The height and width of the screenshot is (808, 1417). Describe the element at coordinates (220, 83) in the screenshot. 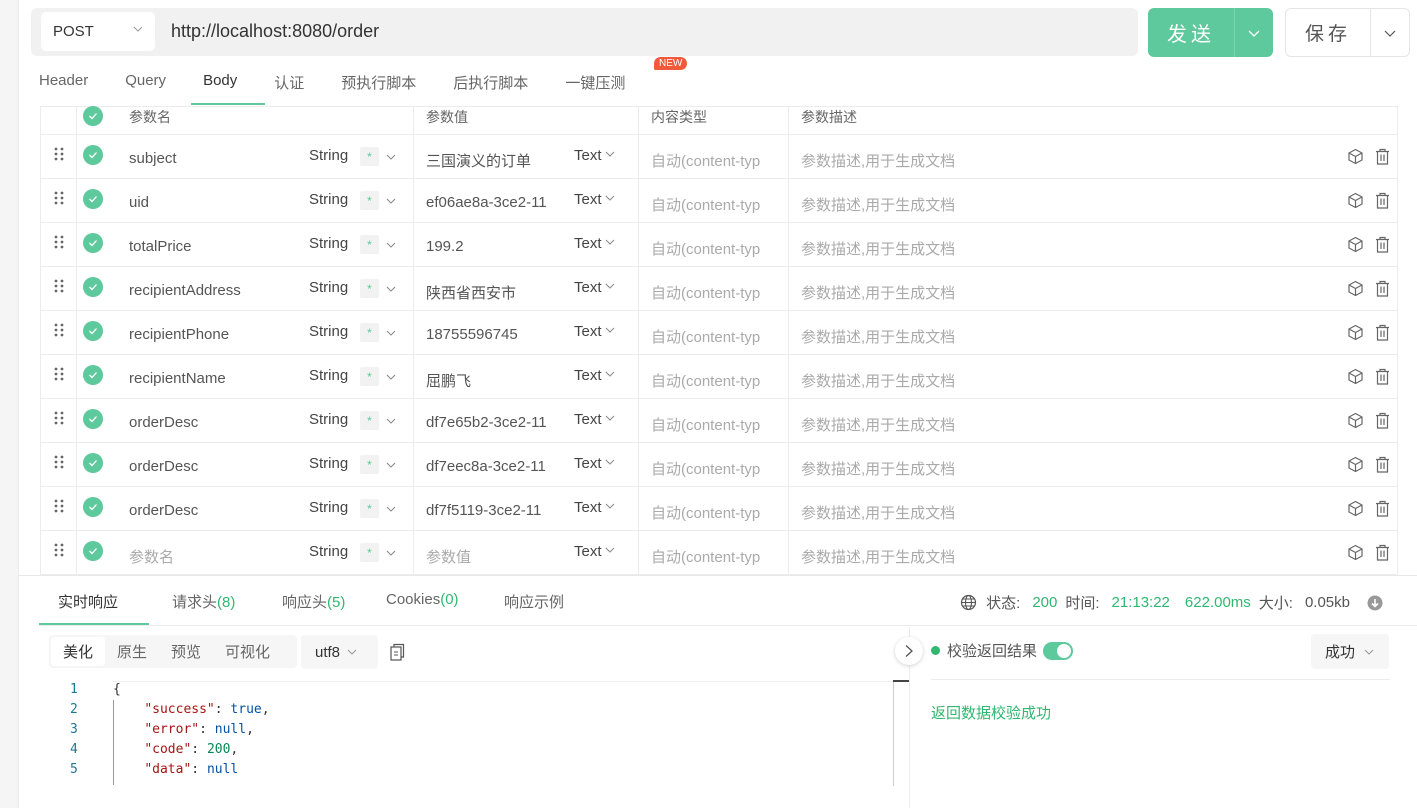

I see `tab-body: Body` at that location.